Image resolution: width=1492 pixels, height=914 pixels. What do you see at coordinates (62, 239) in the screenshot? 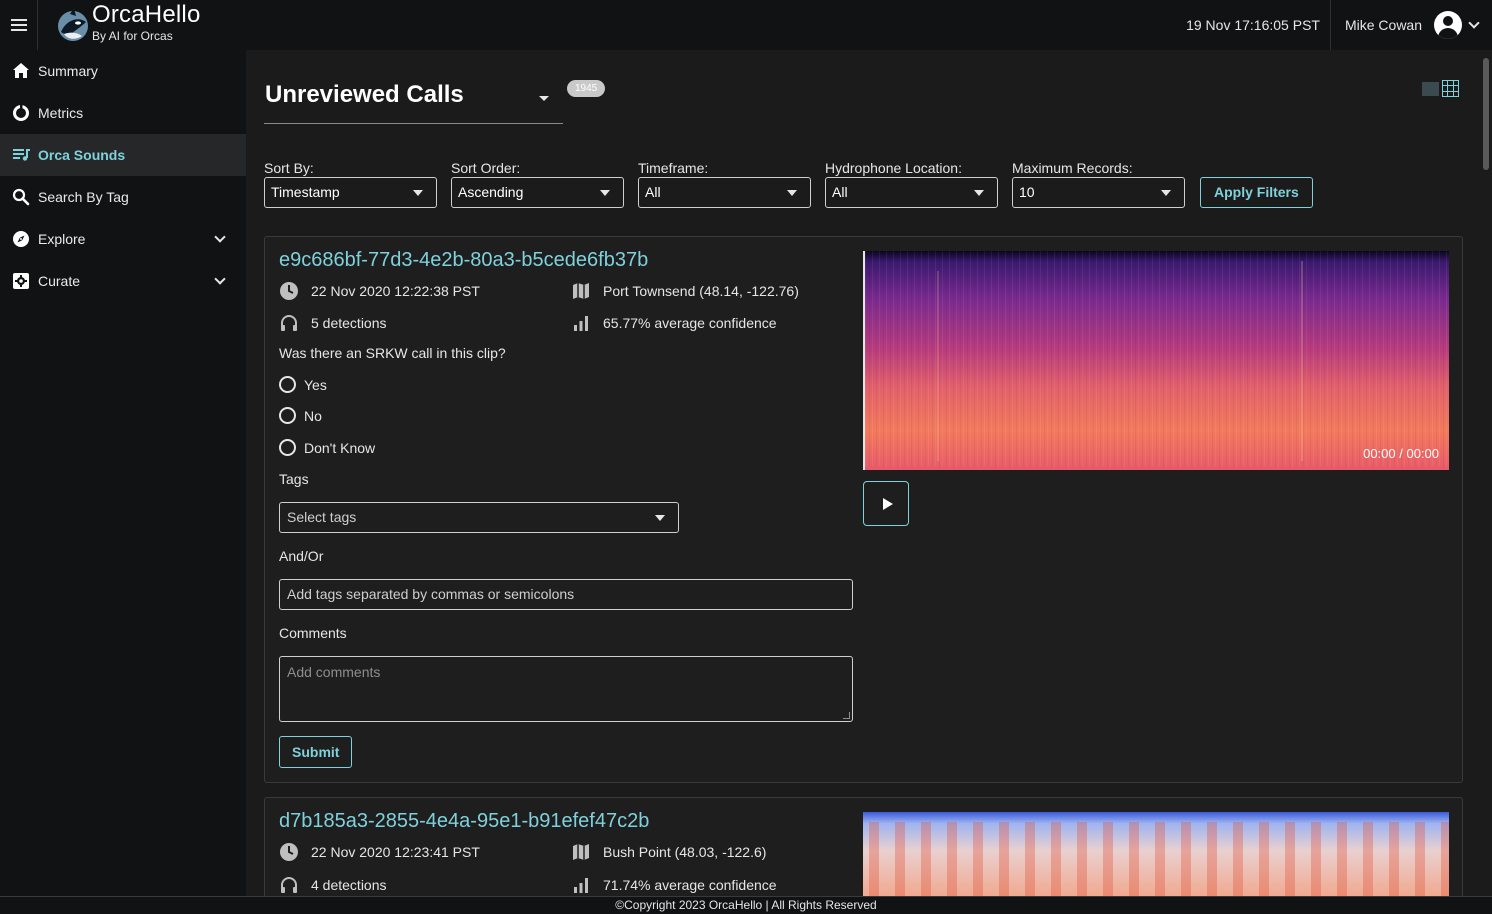
I see `sidebar-item-label: Explore` at bounding box center [62, 239].